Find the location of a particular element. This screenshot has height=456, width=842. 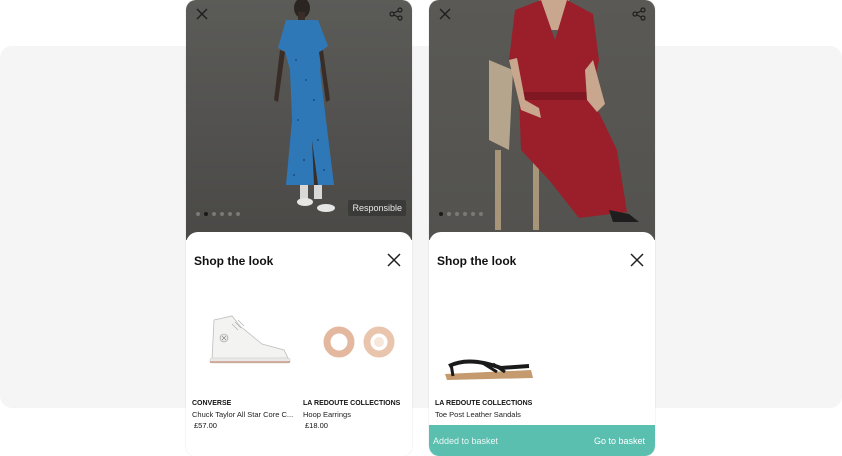

product-name: Hoop Earrings is located at coordinates (356, 414).